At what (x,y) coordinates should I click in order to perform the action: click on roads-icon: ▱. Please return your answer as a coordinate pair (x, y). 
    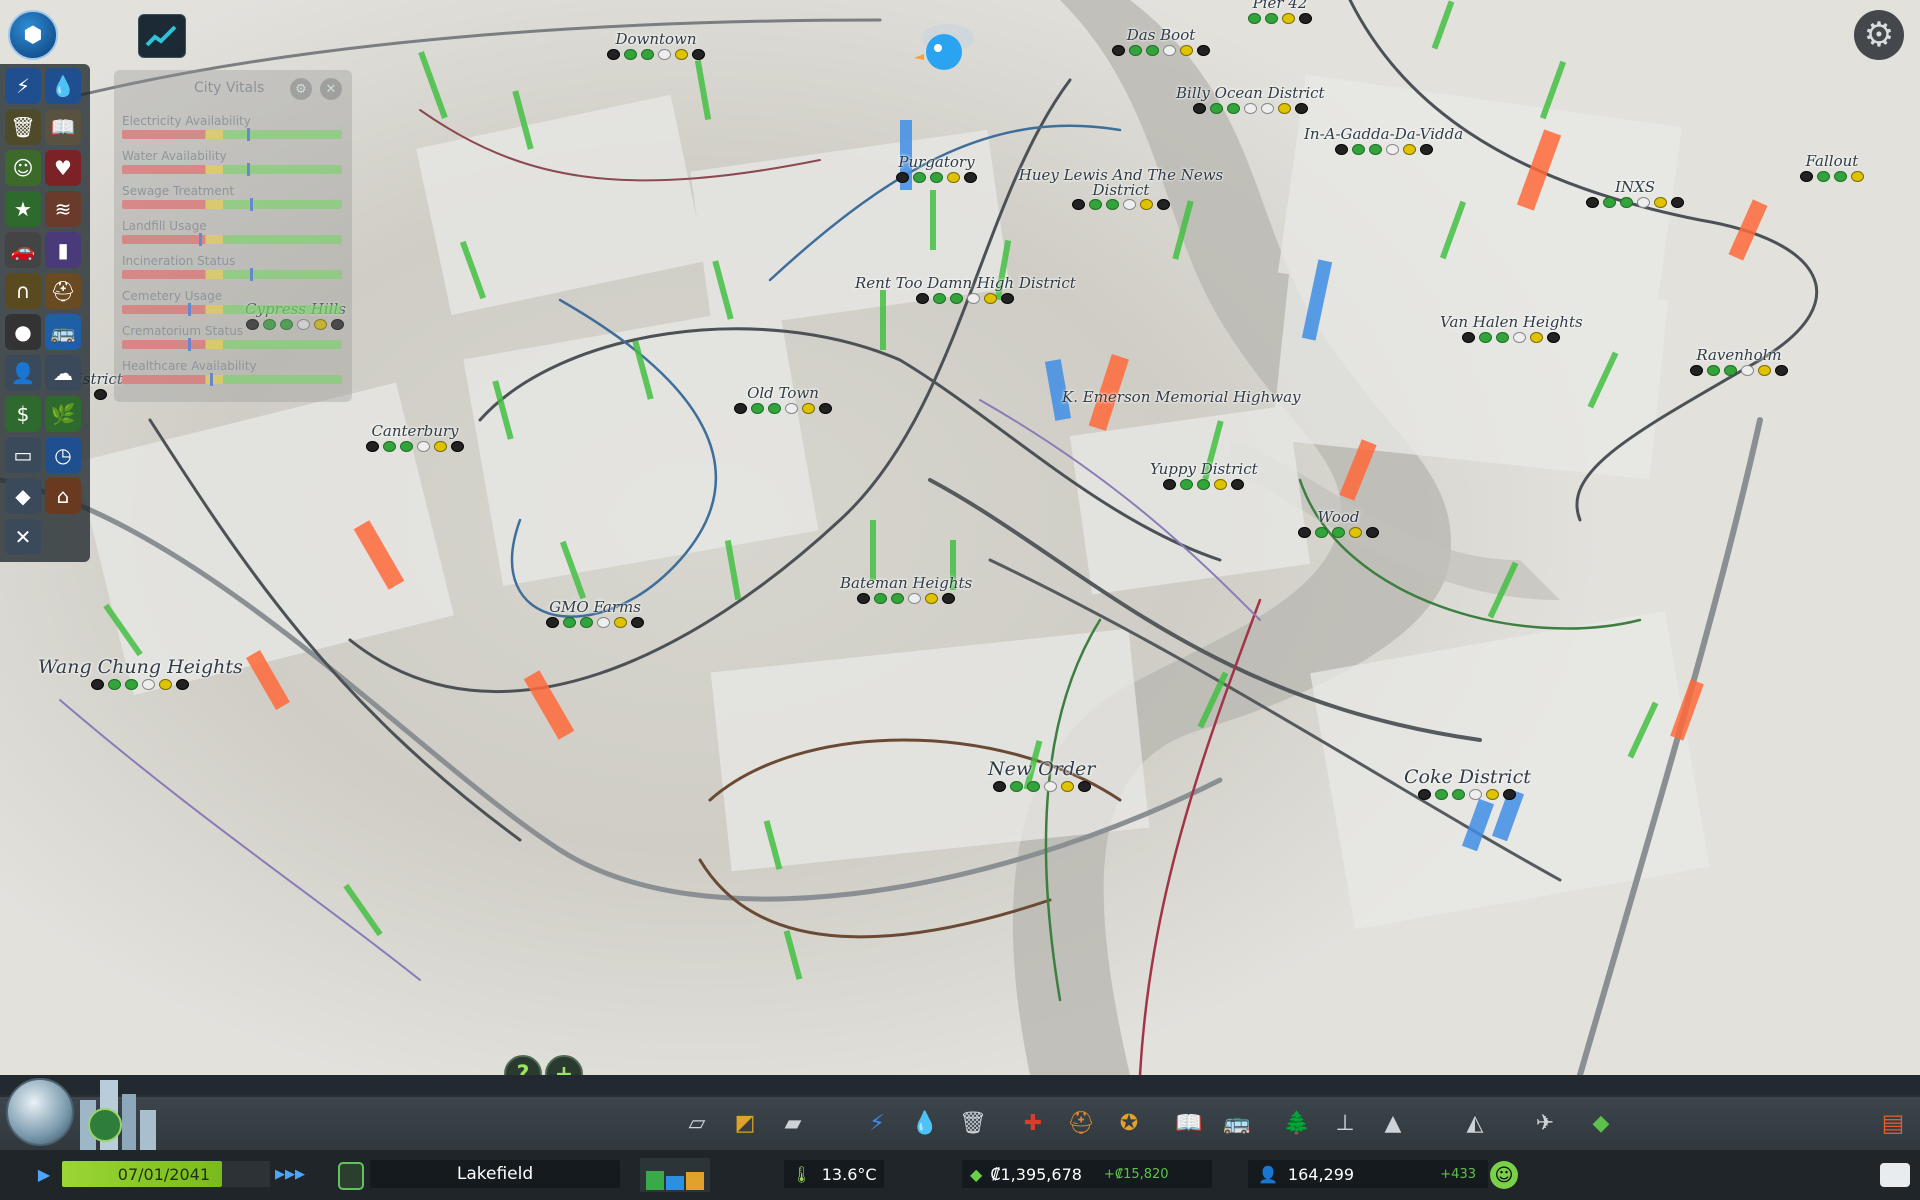
    Looking at the image, I should click on (697, 1123).